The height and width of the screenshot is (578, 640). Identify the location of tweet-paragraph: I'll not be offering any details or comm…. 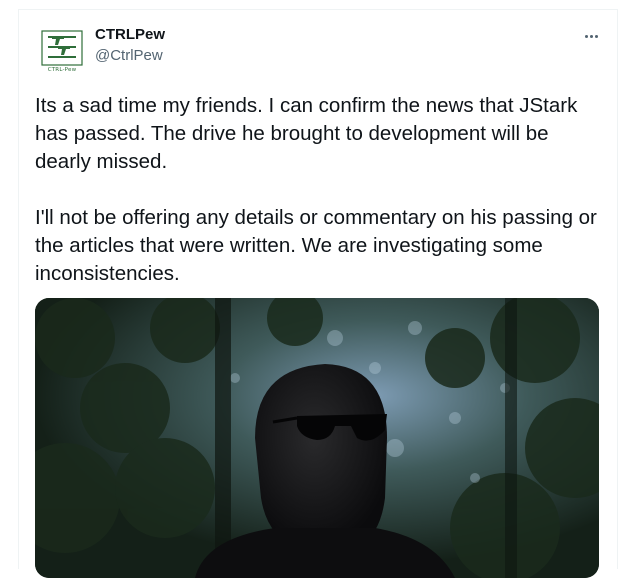
(316, 245).